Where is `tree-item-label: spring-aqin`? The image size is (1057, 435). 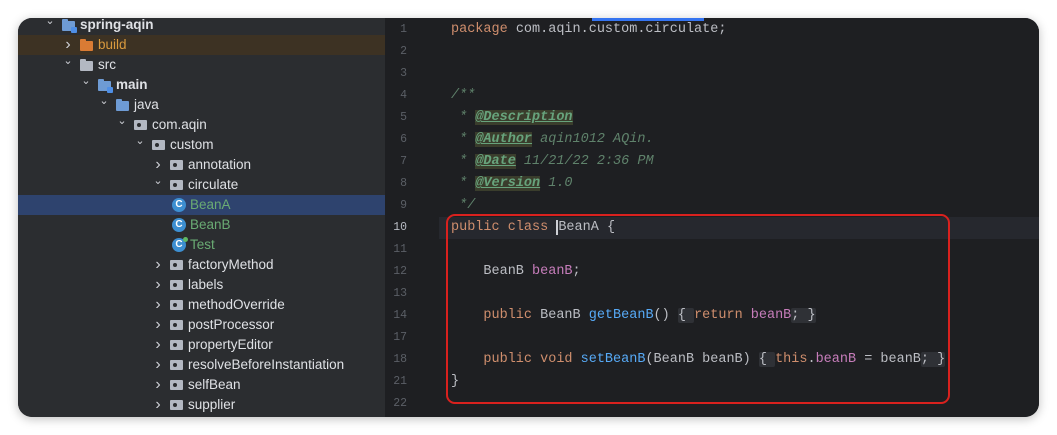
tree-item-label: spring-aqin is located at coordinates (117, 25).